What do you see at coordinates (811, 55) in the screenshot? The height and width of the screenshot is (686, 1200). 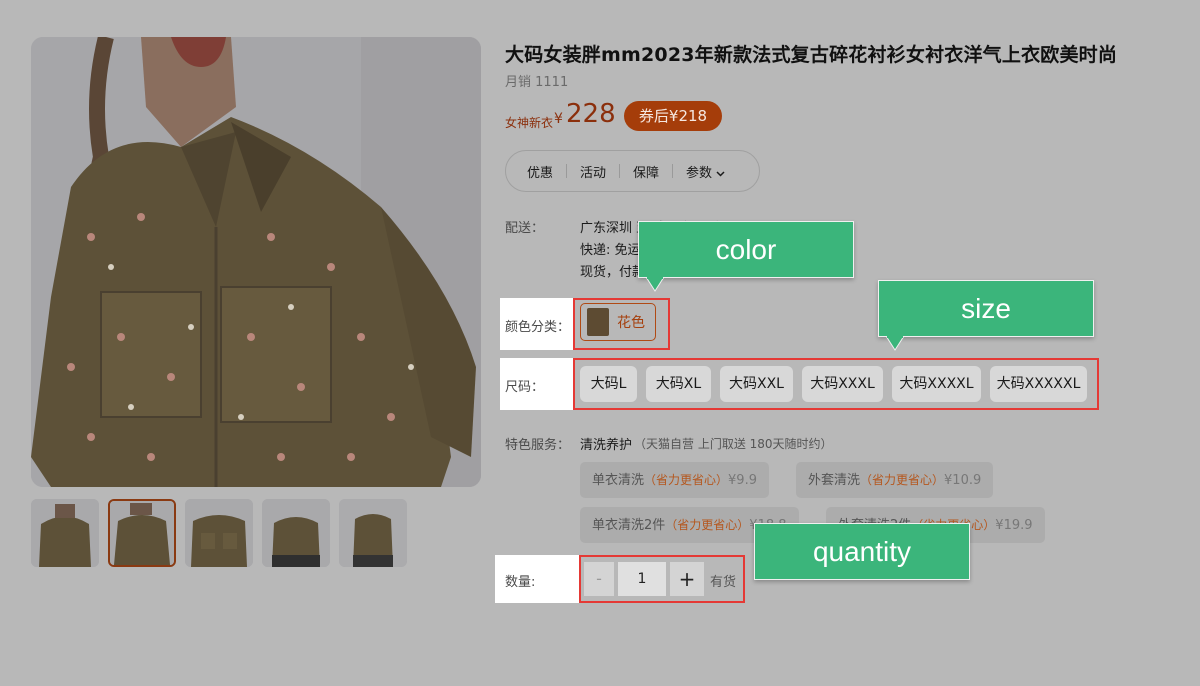 I see `product-title: 大码女装胖mm2023年新款法式复古碎花衬衫女衬衣洋气上衣欧美时尚` at bounding box center [811, 55].